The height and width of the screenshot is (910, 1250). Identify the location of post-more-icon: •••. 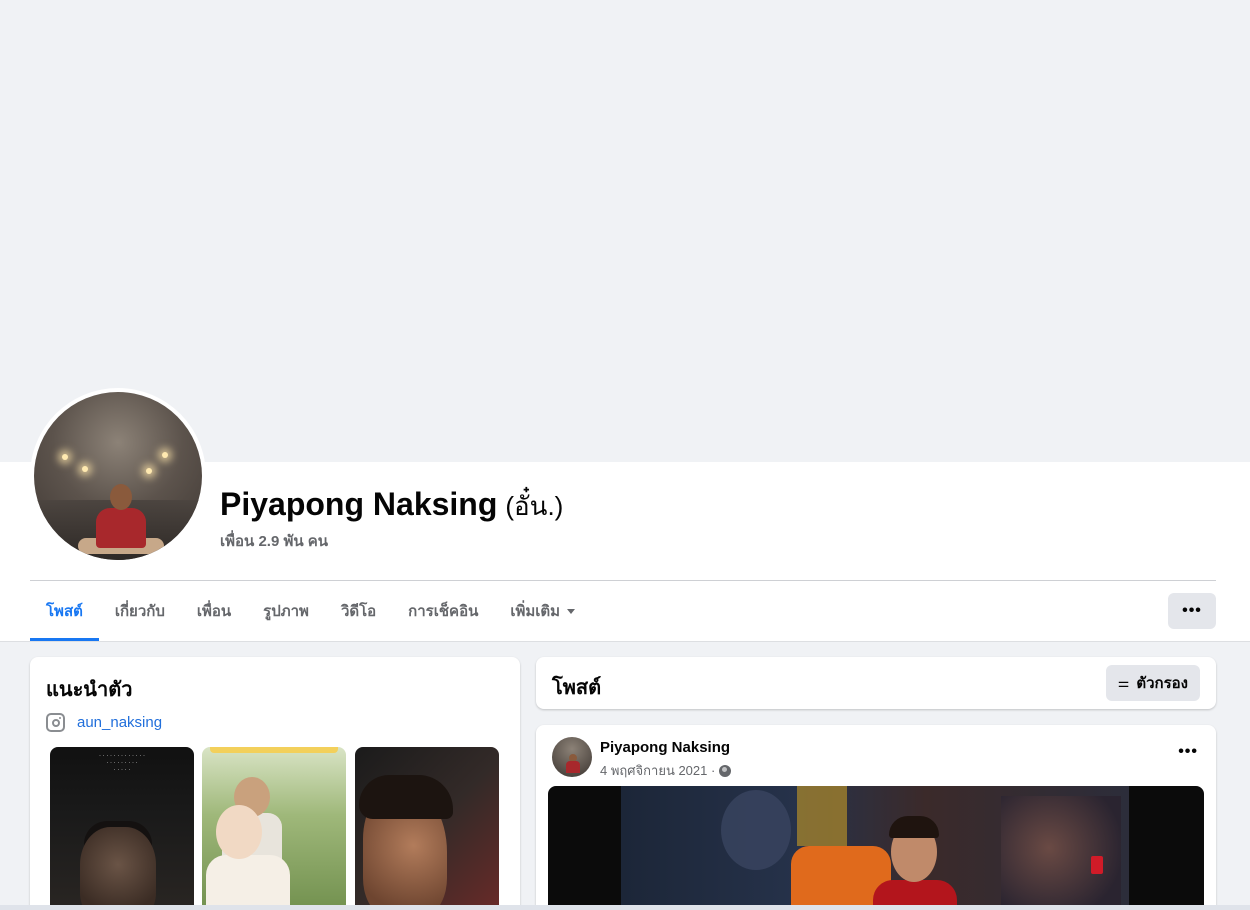
(1188, 752).